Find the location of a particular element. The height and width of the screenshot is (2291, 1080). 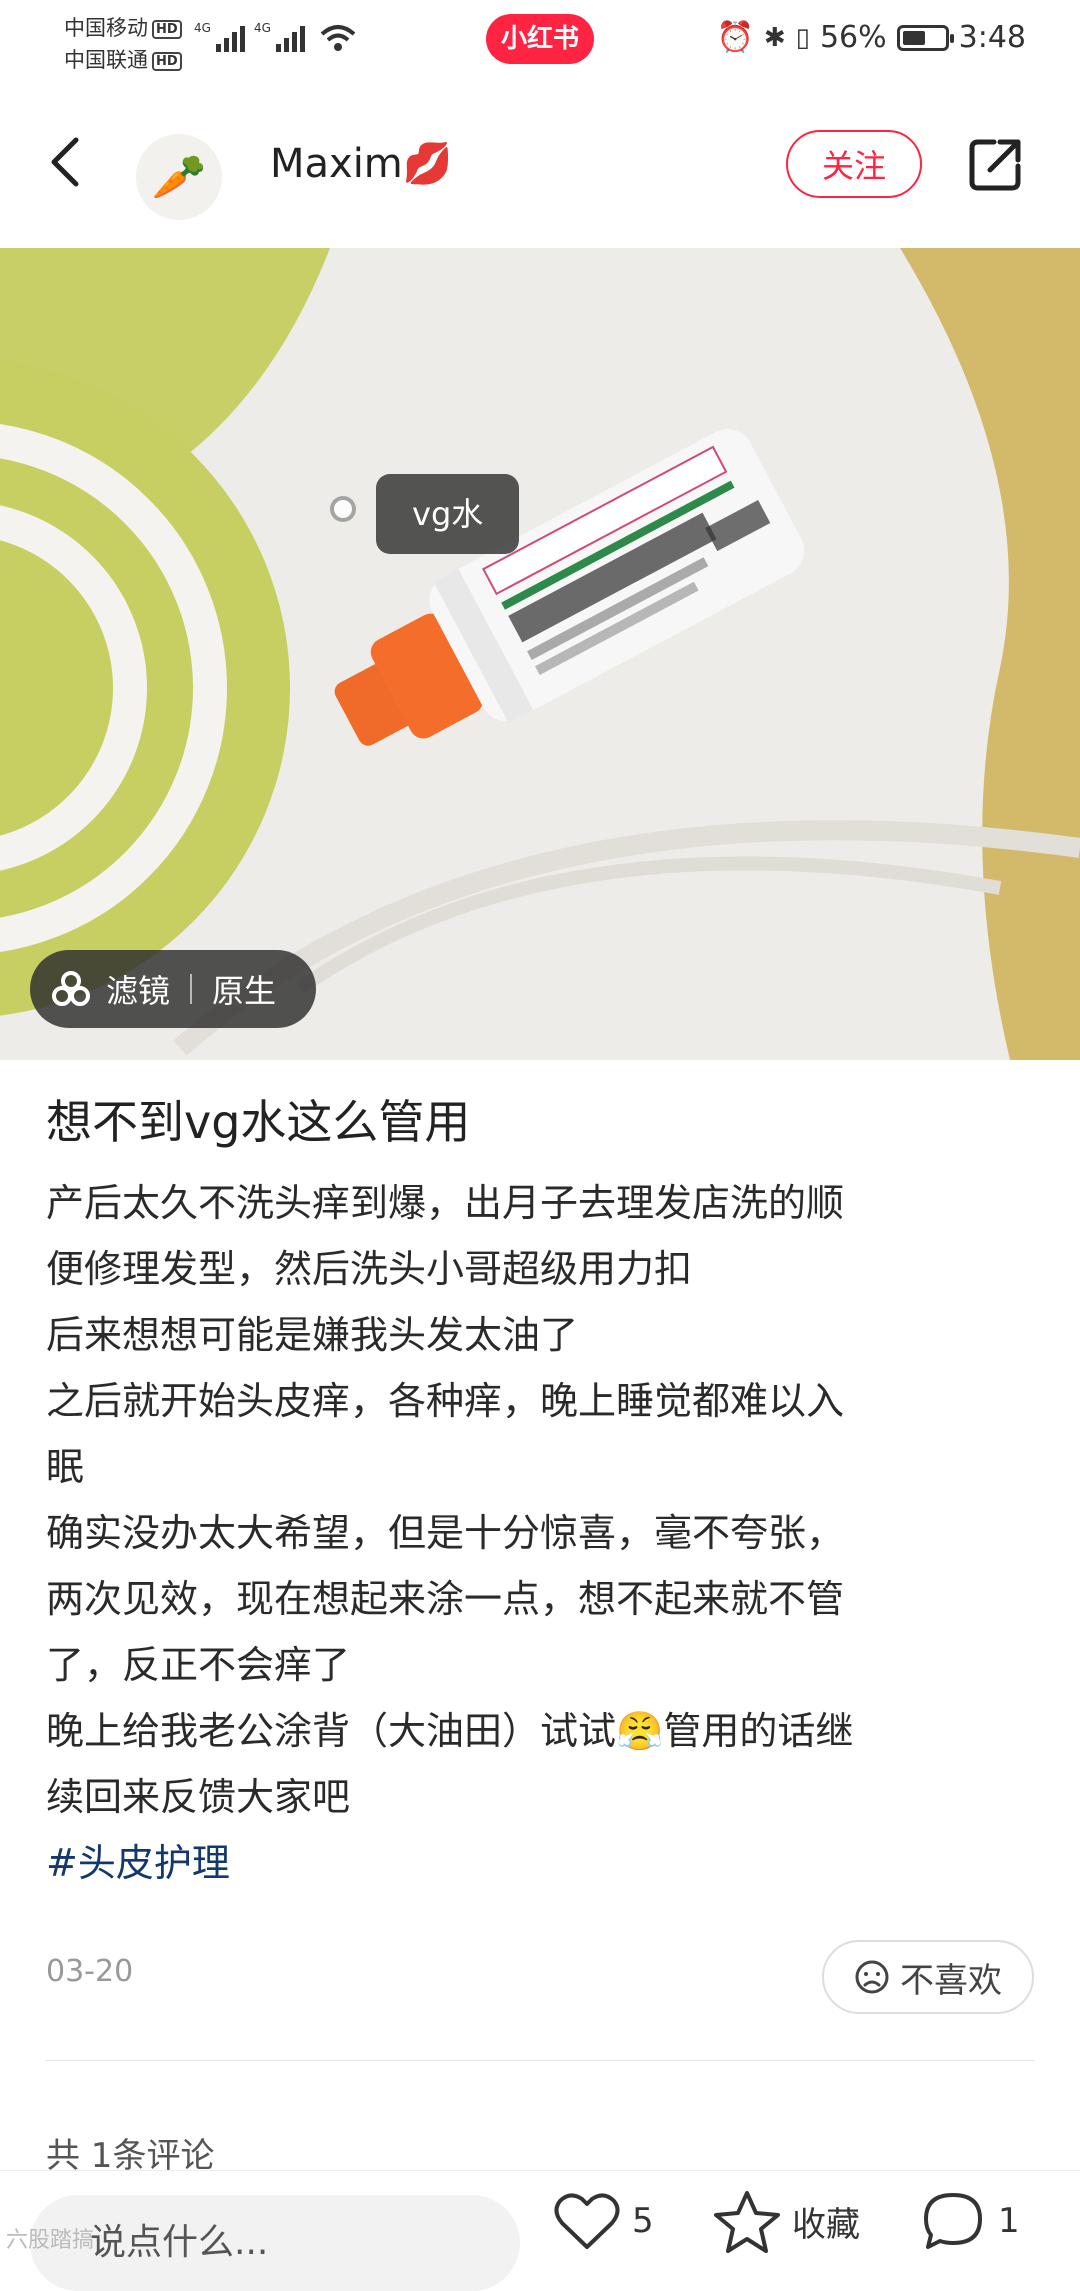

bluetooth-icon: ✱ is located at coordinates (774, 37).